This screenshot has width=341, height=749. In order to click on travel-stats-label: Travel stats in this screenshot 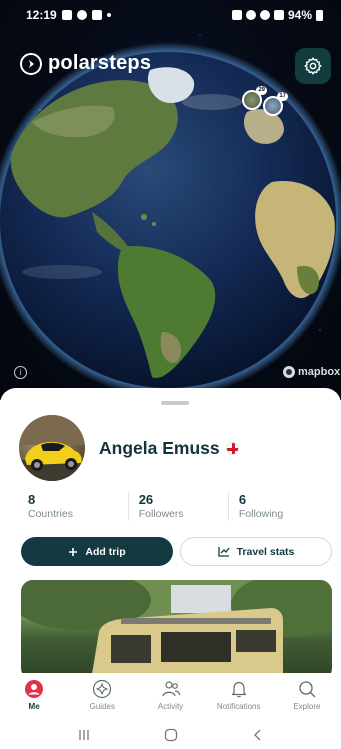, I will do `click(265, 551)`.